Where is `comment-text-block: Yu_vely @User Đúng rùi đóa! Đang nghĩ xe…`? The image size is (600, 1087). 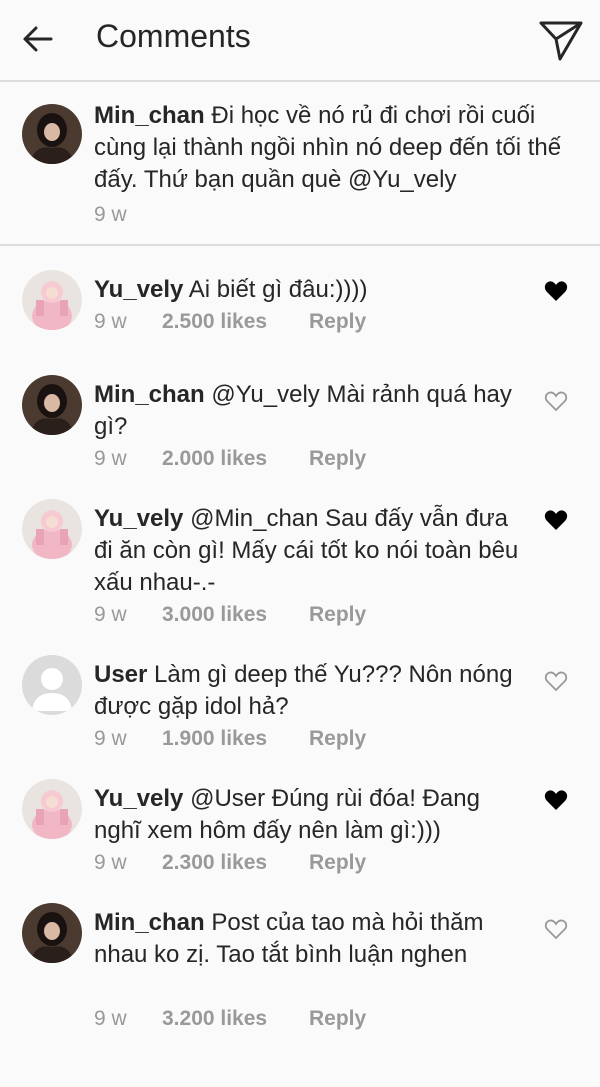 comment-text-block: Yu_vely @User Đúng rùi đóa! Đang nghĩ xe… is located at coordinates (309, 815).